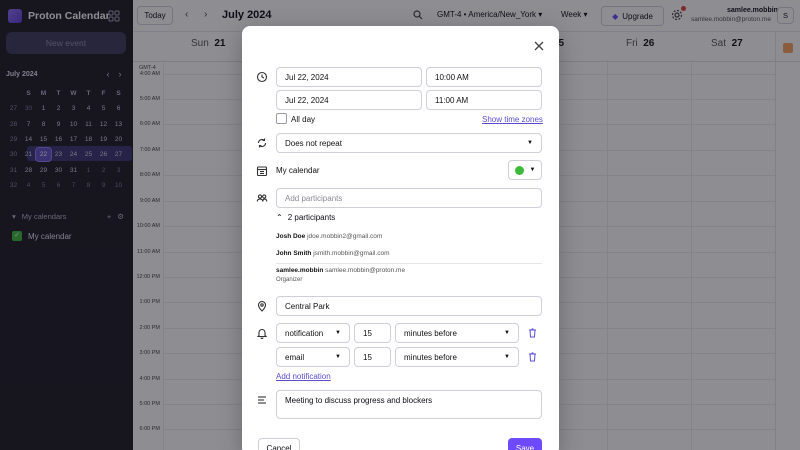 The width and height of the screenshot is (800, 450). Describe the element at coordinates (307, 306) in the screenshot. I see `location-value: Central Park` at that location.